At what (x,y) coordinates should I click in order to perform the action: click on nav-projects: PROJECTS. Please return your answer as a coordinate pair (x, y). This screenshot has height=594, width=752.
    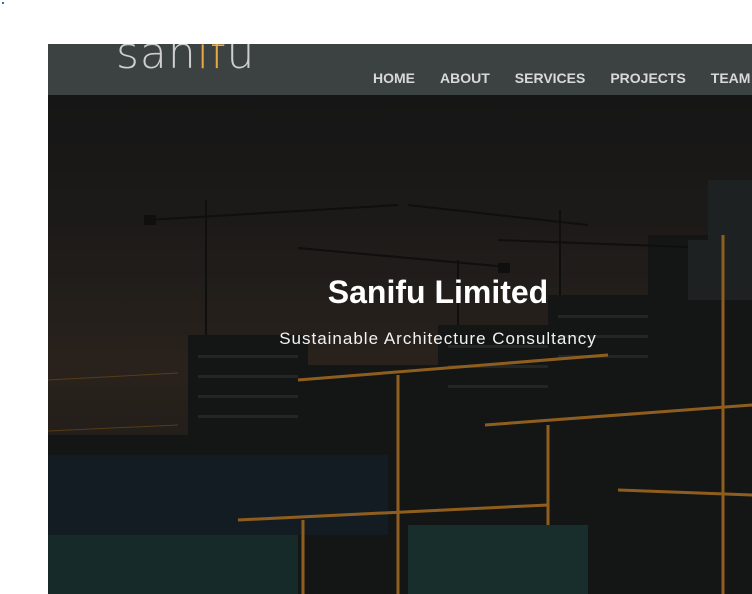
    Looking at the image, I should click on (647, 78).